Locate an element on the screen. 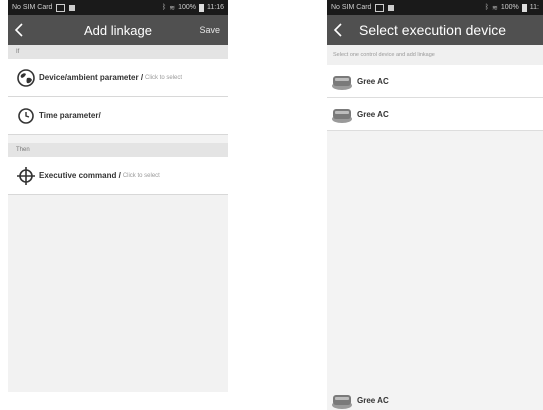  clock-text: 11:16 is located at coordinates (215, 7).